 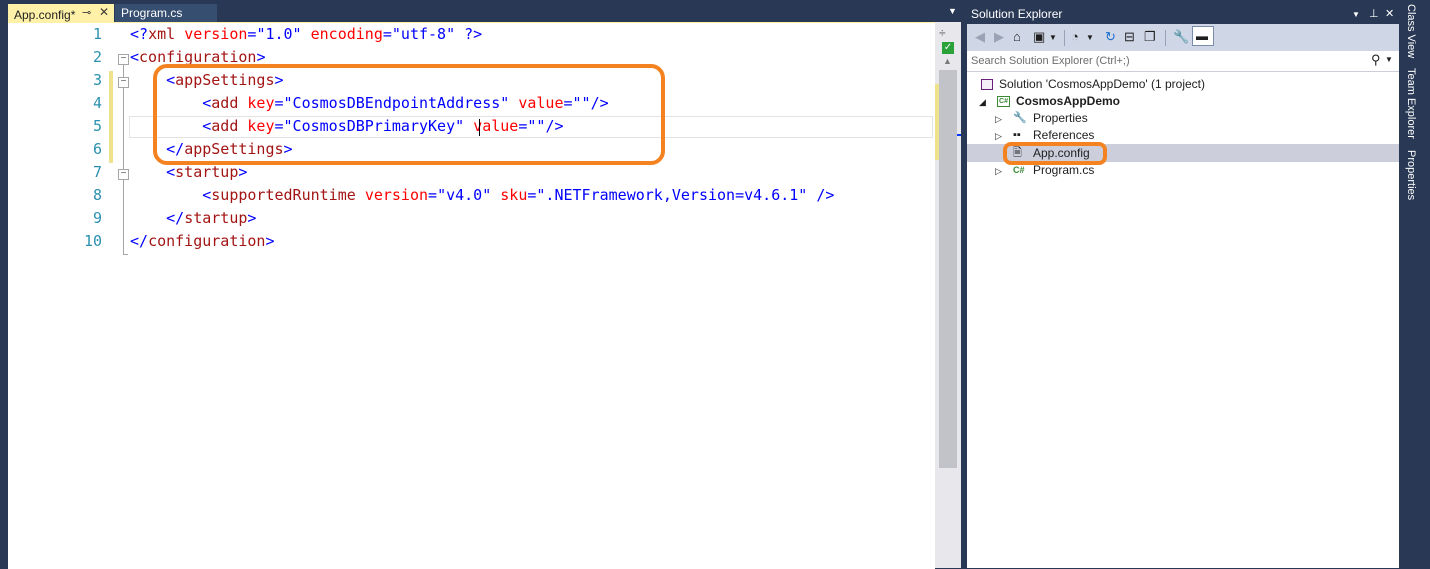 I want to click on checkmark-icon: ✓, so click(x=948, y=48).